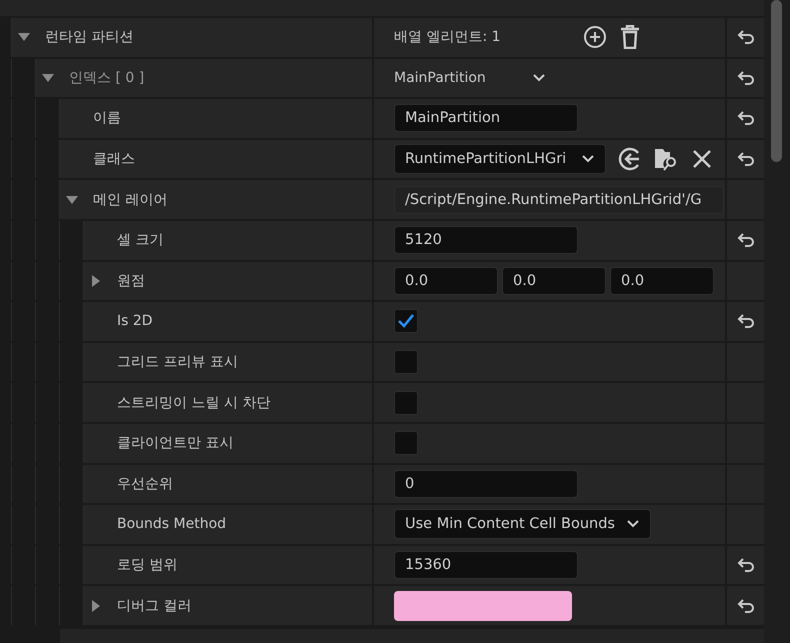 Image resolution: width=790 pixels, height=643 pixels. I want to click on property-label: 클래스, so click(114, 159).